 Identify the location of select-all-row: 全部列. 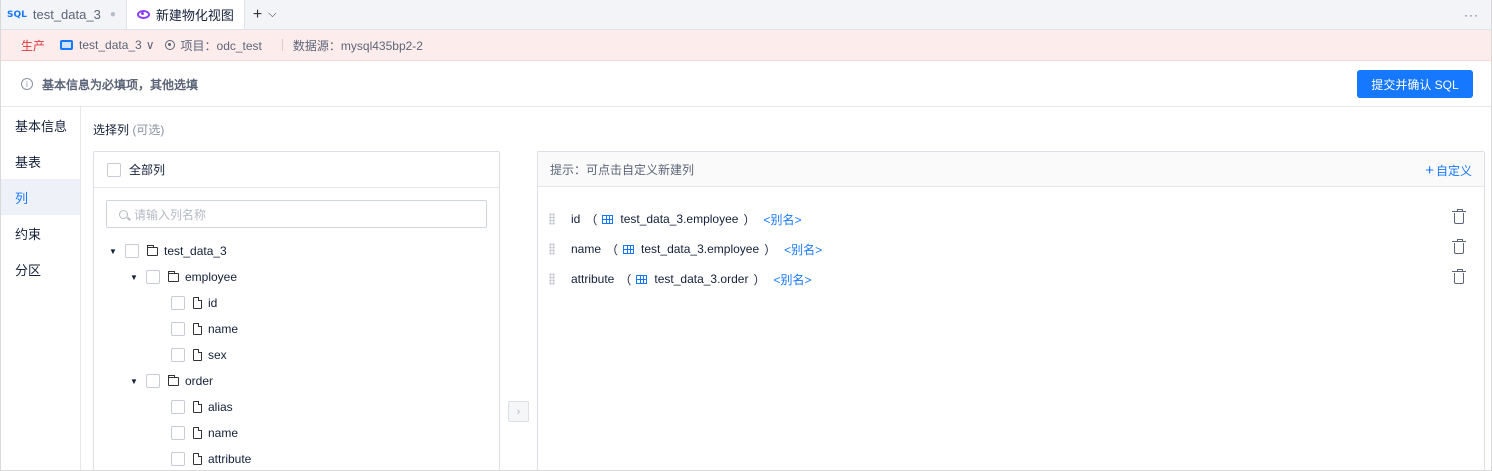
(296, 170).